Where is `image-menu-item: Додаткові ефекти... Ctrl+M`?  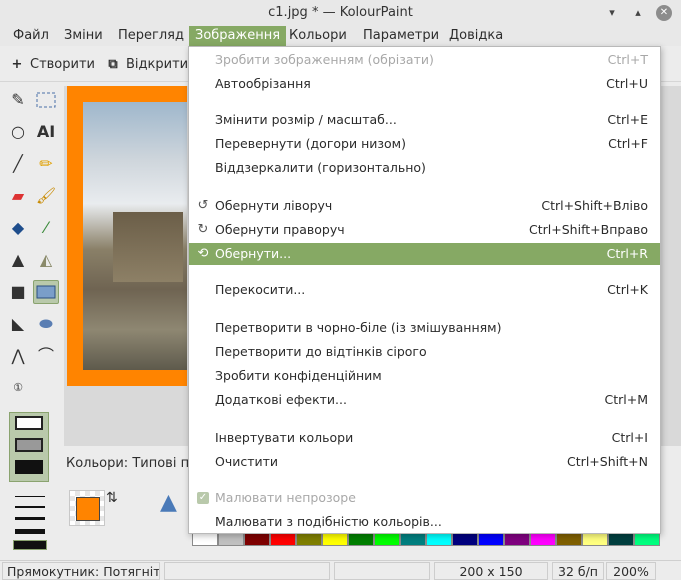 image-menu-item: Додаткові ефекти... Ctrl+M is located at coordinates (424, 400).